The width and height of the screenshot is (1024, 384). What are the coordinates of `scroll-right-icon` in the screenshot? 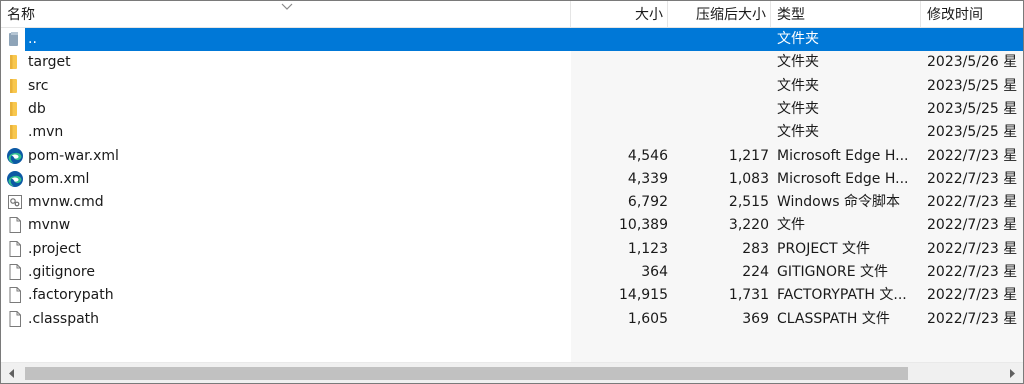 It's located at (1012, 373).